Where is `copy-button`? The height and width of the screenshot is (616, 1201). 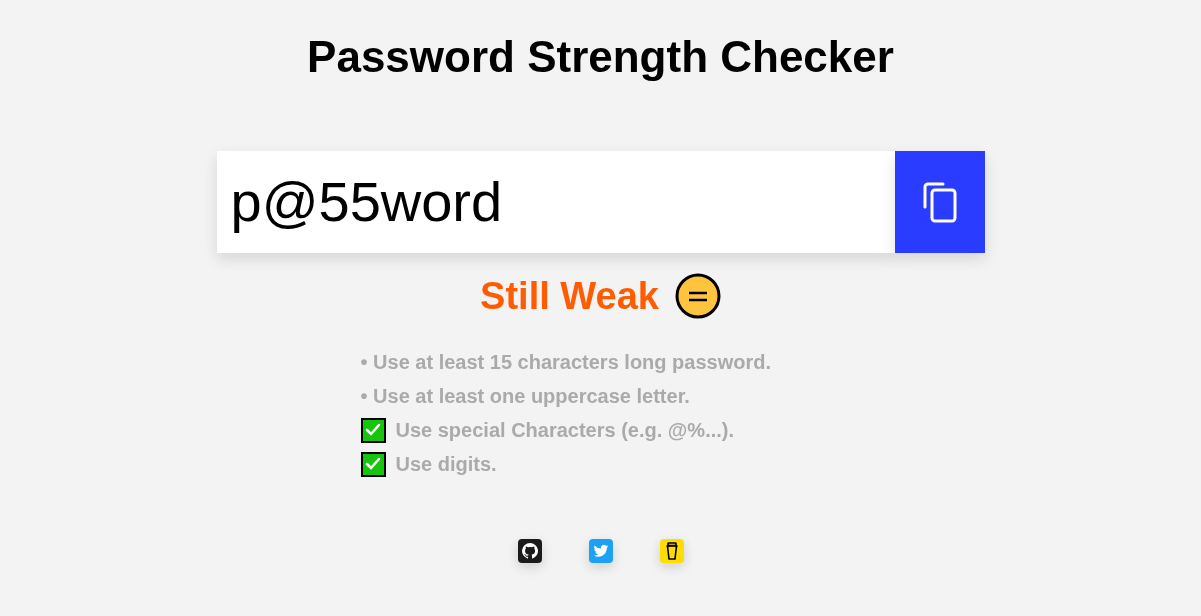 copy-button is located at coordinates (939, 202).